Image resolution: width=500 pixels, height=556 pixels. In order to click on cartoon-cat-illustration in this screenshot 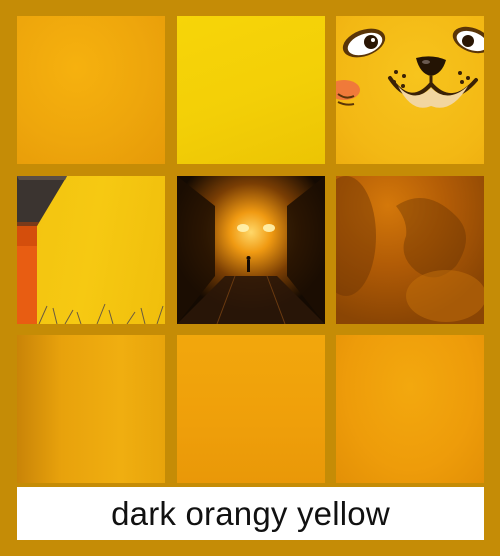, I will do `click(410, 67)`.